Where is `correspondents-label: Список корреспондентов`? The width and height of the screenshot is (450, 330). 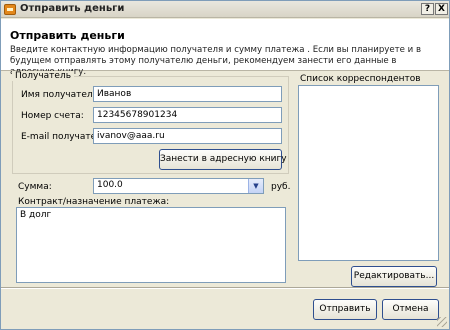
correspondents-label: Список корреспондентов is located at coordinates (360, 79).